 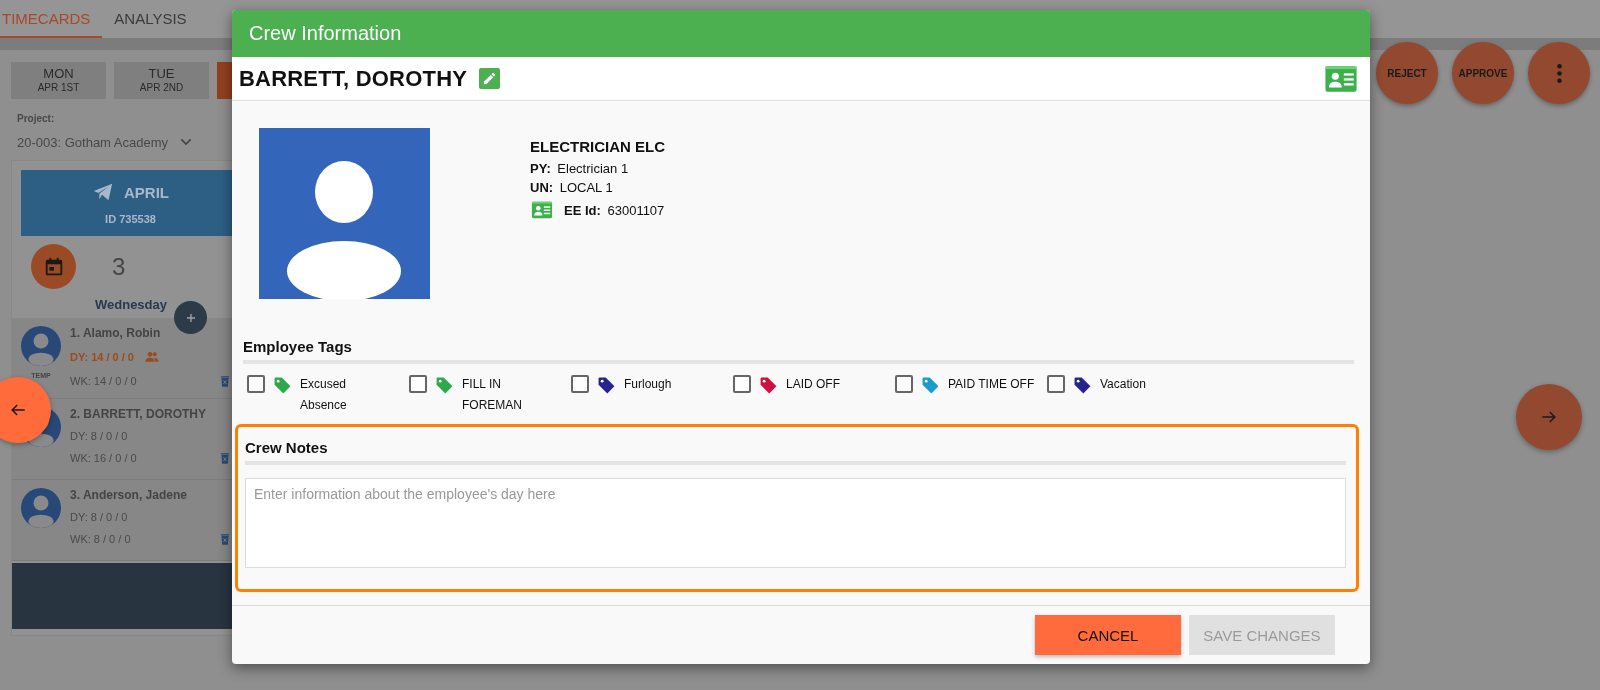 What do you see at coordinates (353, 78) in the screenshot?
I see `employee-name: BARRETT, DOROTHY` at bounding box center [353, 78].